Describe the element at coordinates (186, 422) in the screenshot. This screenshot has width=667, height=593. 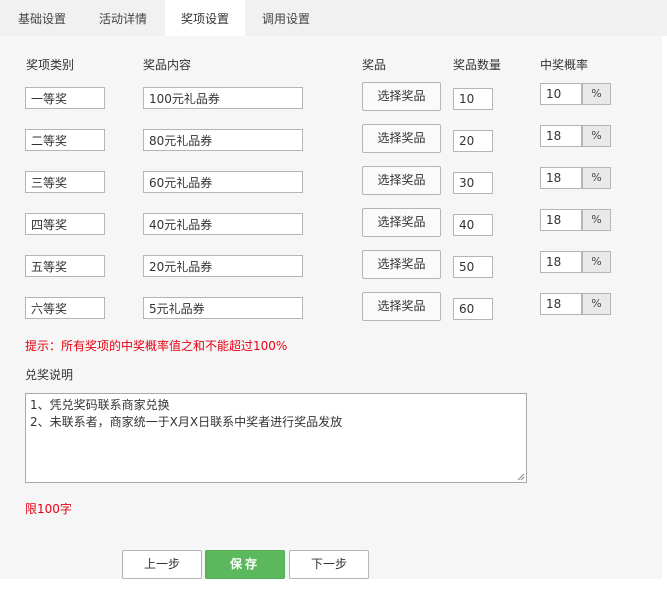
I see `description-line: 2、未联系者，商家统一于X月X日联系中奖者进行奖品发放` at that location.